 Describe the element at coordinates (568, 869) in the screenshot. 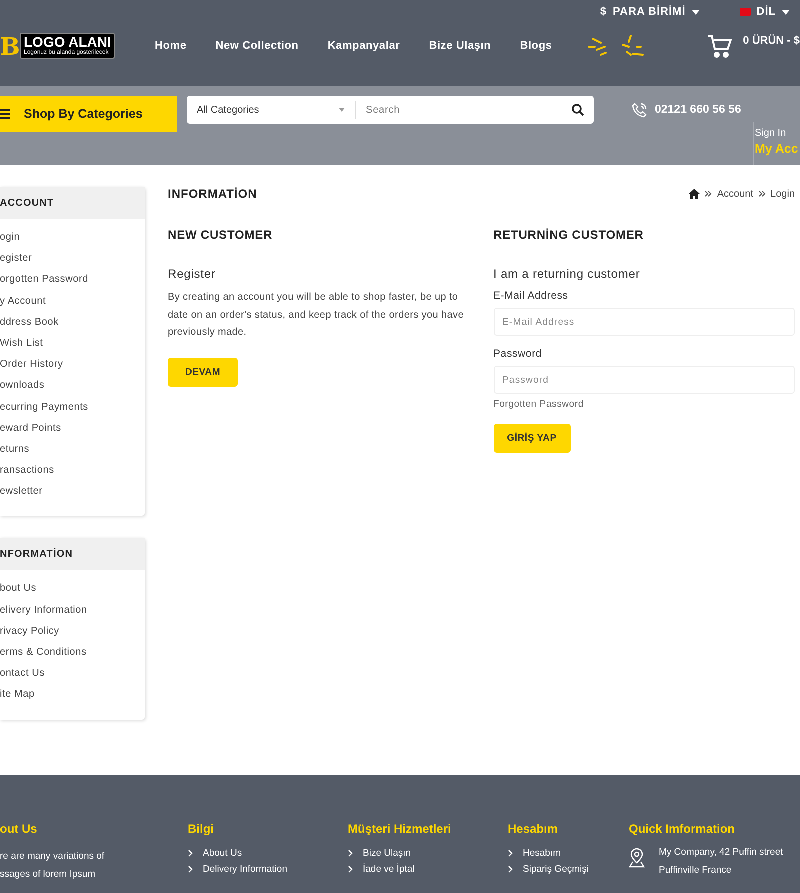

I see `footer-link: Sipariş Geçmişi` at that location.